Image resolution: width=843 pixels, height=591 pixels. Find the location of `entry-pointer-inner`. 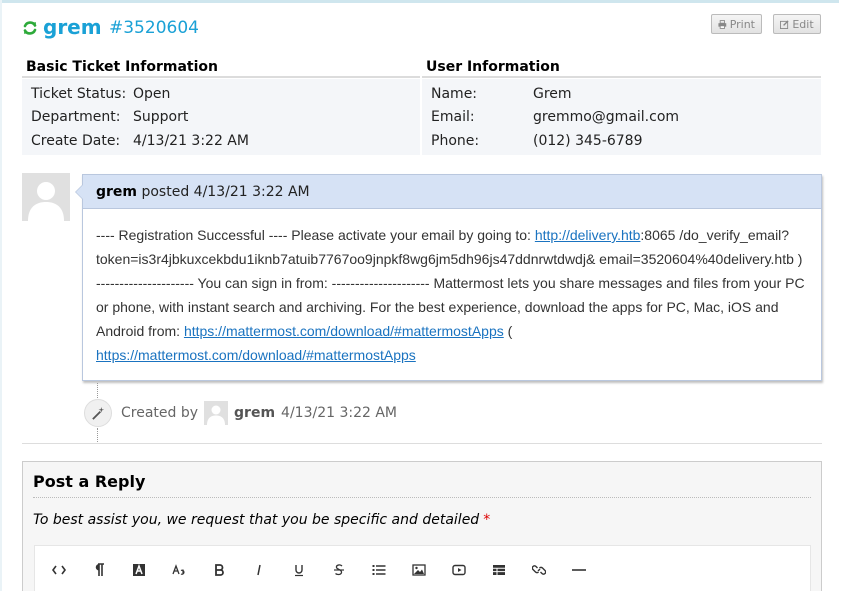

entry-pointer-inner is located at coordinates (79, 192).